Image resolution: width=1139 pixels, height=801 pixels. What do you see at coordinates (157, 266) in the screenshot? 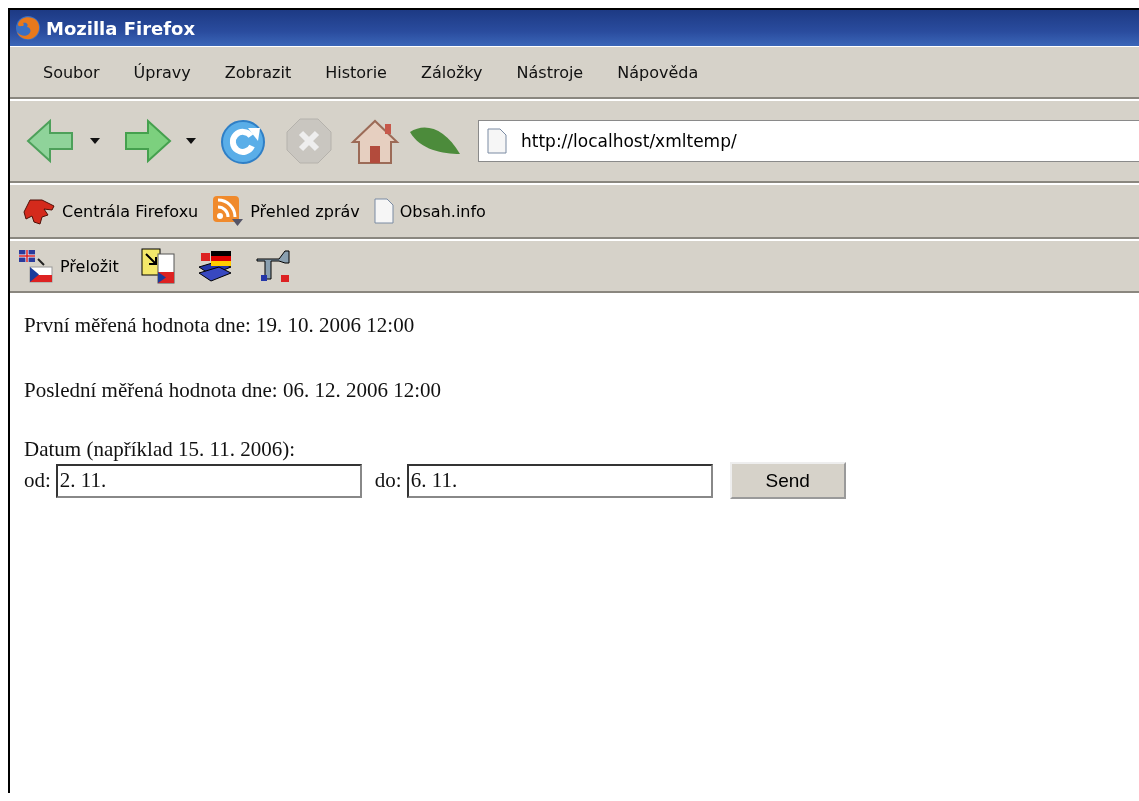
I see `document-icon` at bounding box center [157, 266].